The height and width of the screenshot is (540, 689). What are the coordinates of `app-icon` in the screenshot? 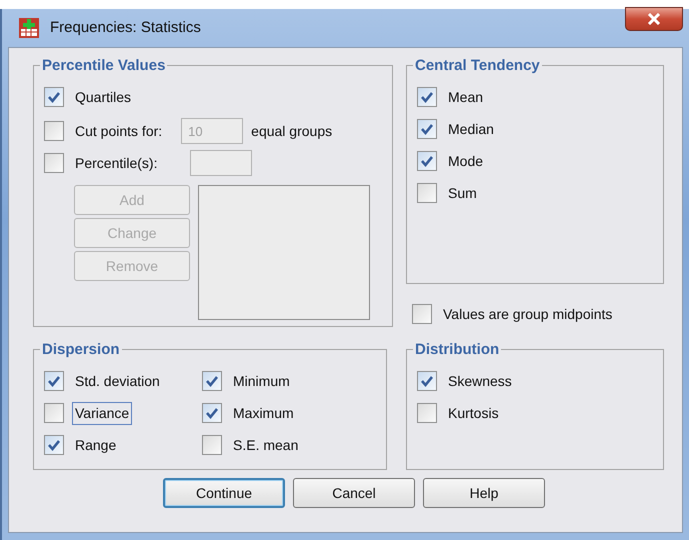 It's located at (29, 28).